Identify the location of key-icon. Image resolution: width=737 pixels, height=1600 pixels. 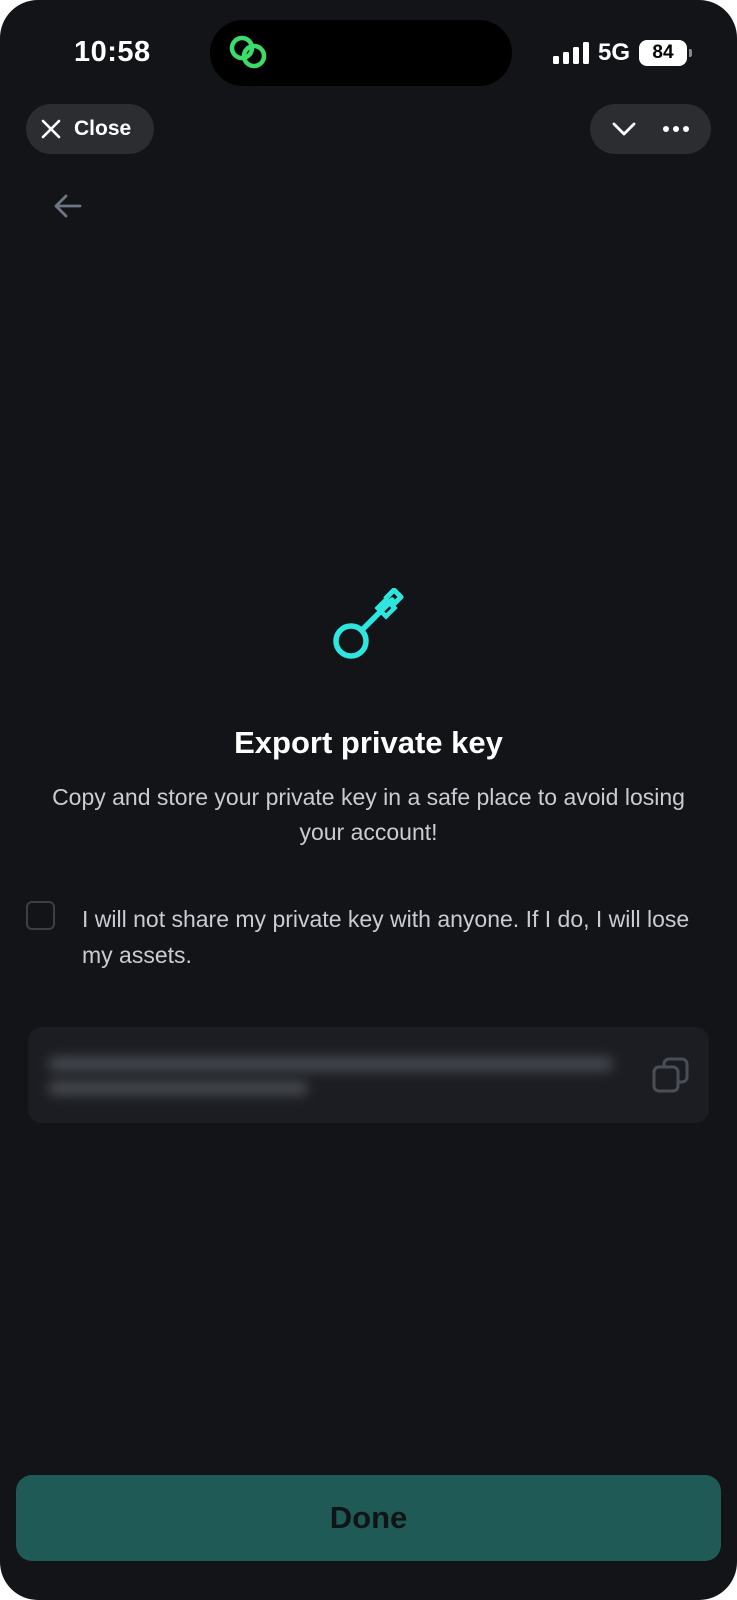
(368, 623).